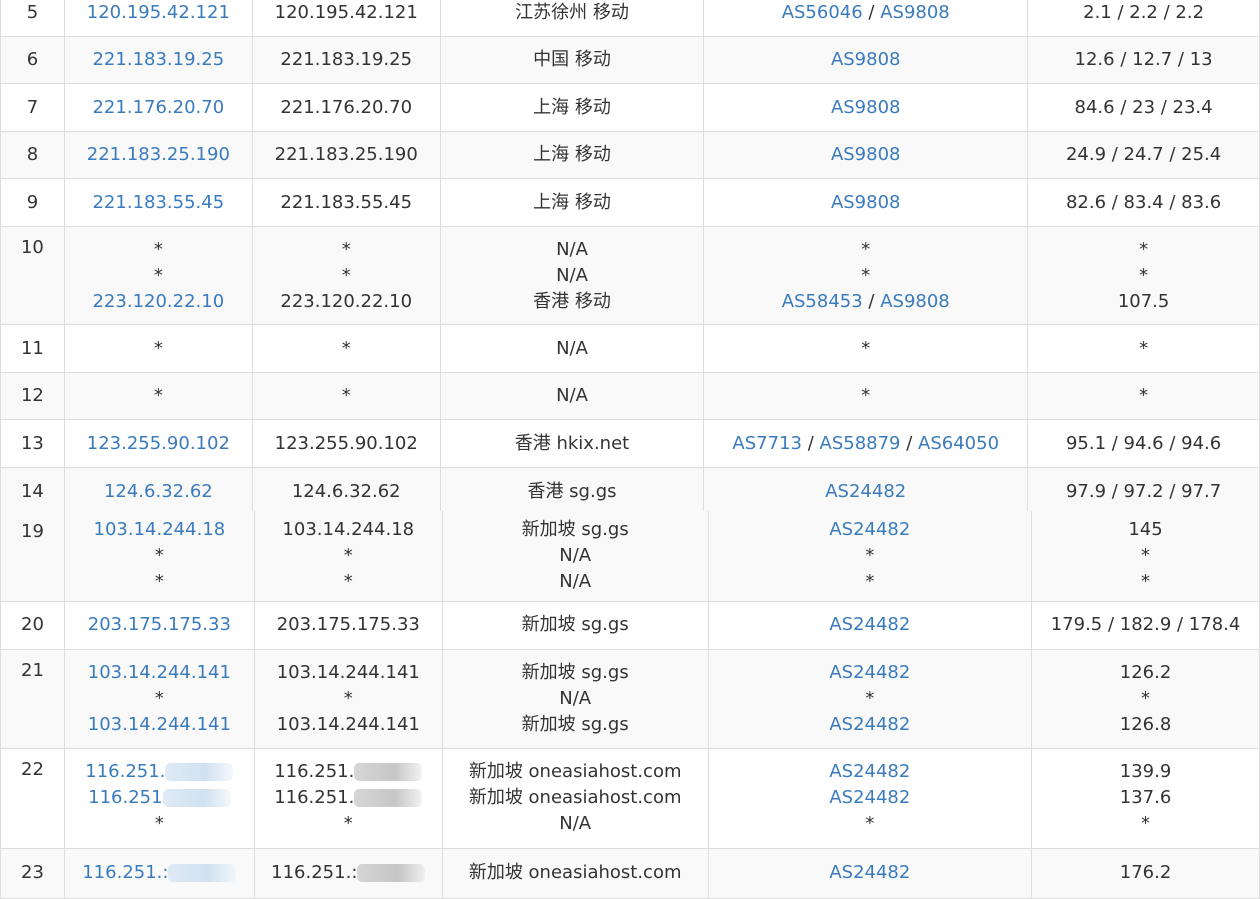 The height and width of the screenshot is (899, 1260). What do you see at coordinates (1143, 491) in the screenshot?
I see `latency-cell: 97.9 / 97.2 / 97.7` at bounding box center [1143, 491].